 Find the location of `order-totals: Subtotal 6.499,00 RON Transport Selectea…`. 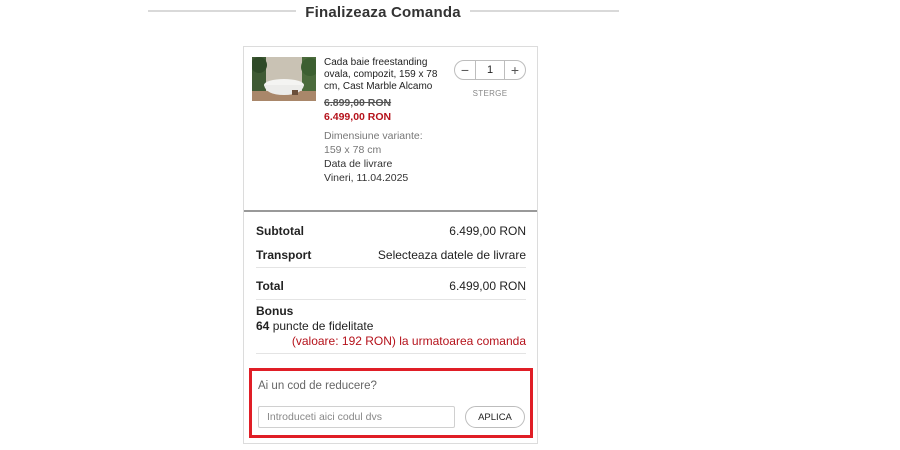

order-totals: Subtotal 6.499,00 RON Transport Selectea… is located at coordinates (391, 286).